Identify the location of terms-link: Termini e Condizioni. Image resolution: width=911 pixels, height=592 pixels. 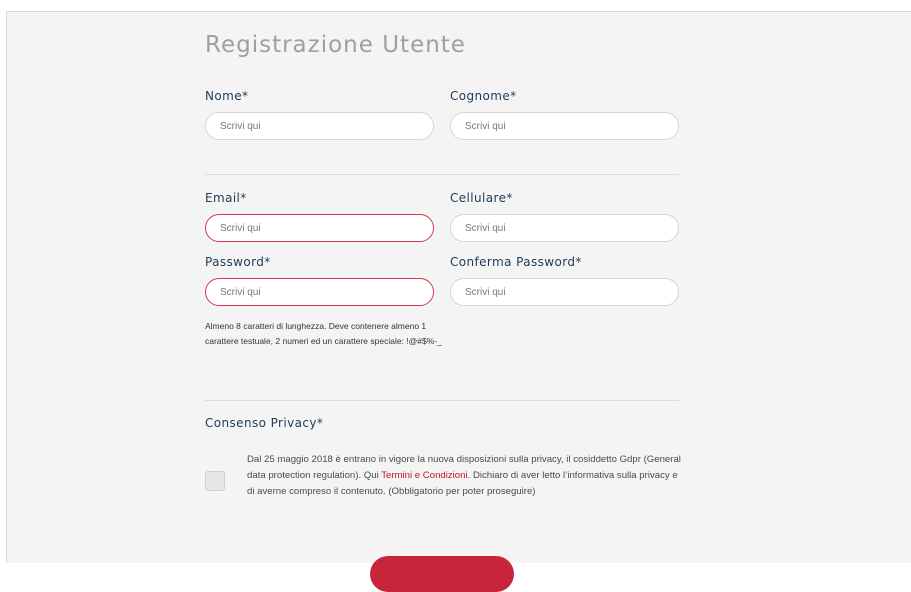
(424, 475).